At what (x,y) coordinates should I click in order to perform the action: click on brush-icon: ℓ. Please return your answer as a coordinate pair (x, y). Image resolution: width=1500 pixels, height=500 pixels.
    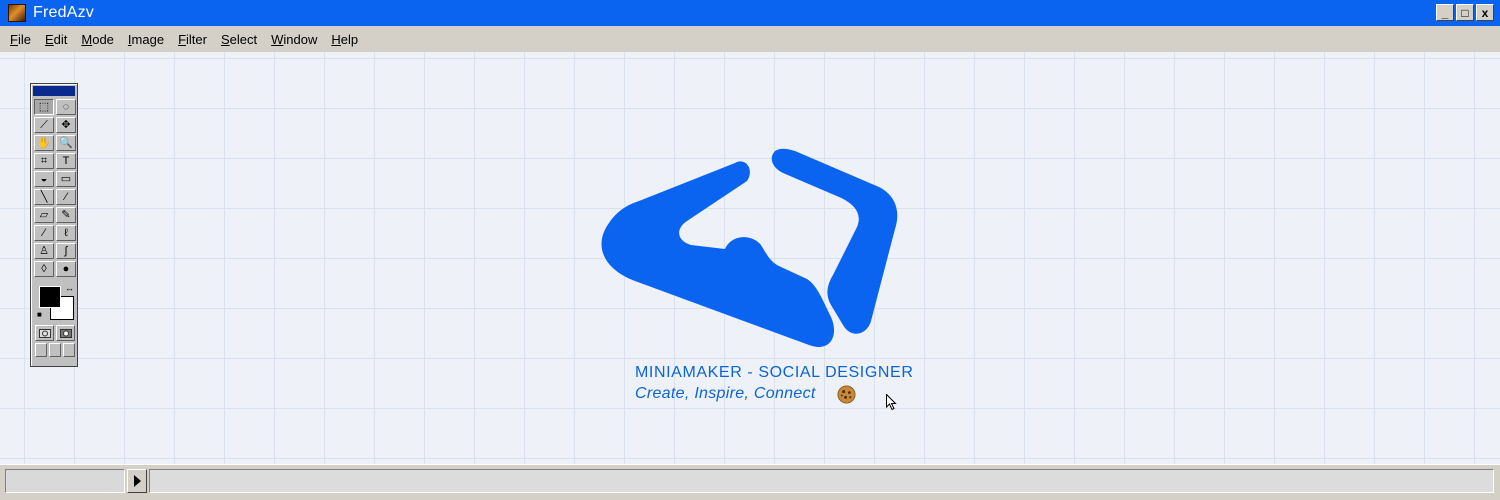
    Looking at the image, I should click on (66, 233).